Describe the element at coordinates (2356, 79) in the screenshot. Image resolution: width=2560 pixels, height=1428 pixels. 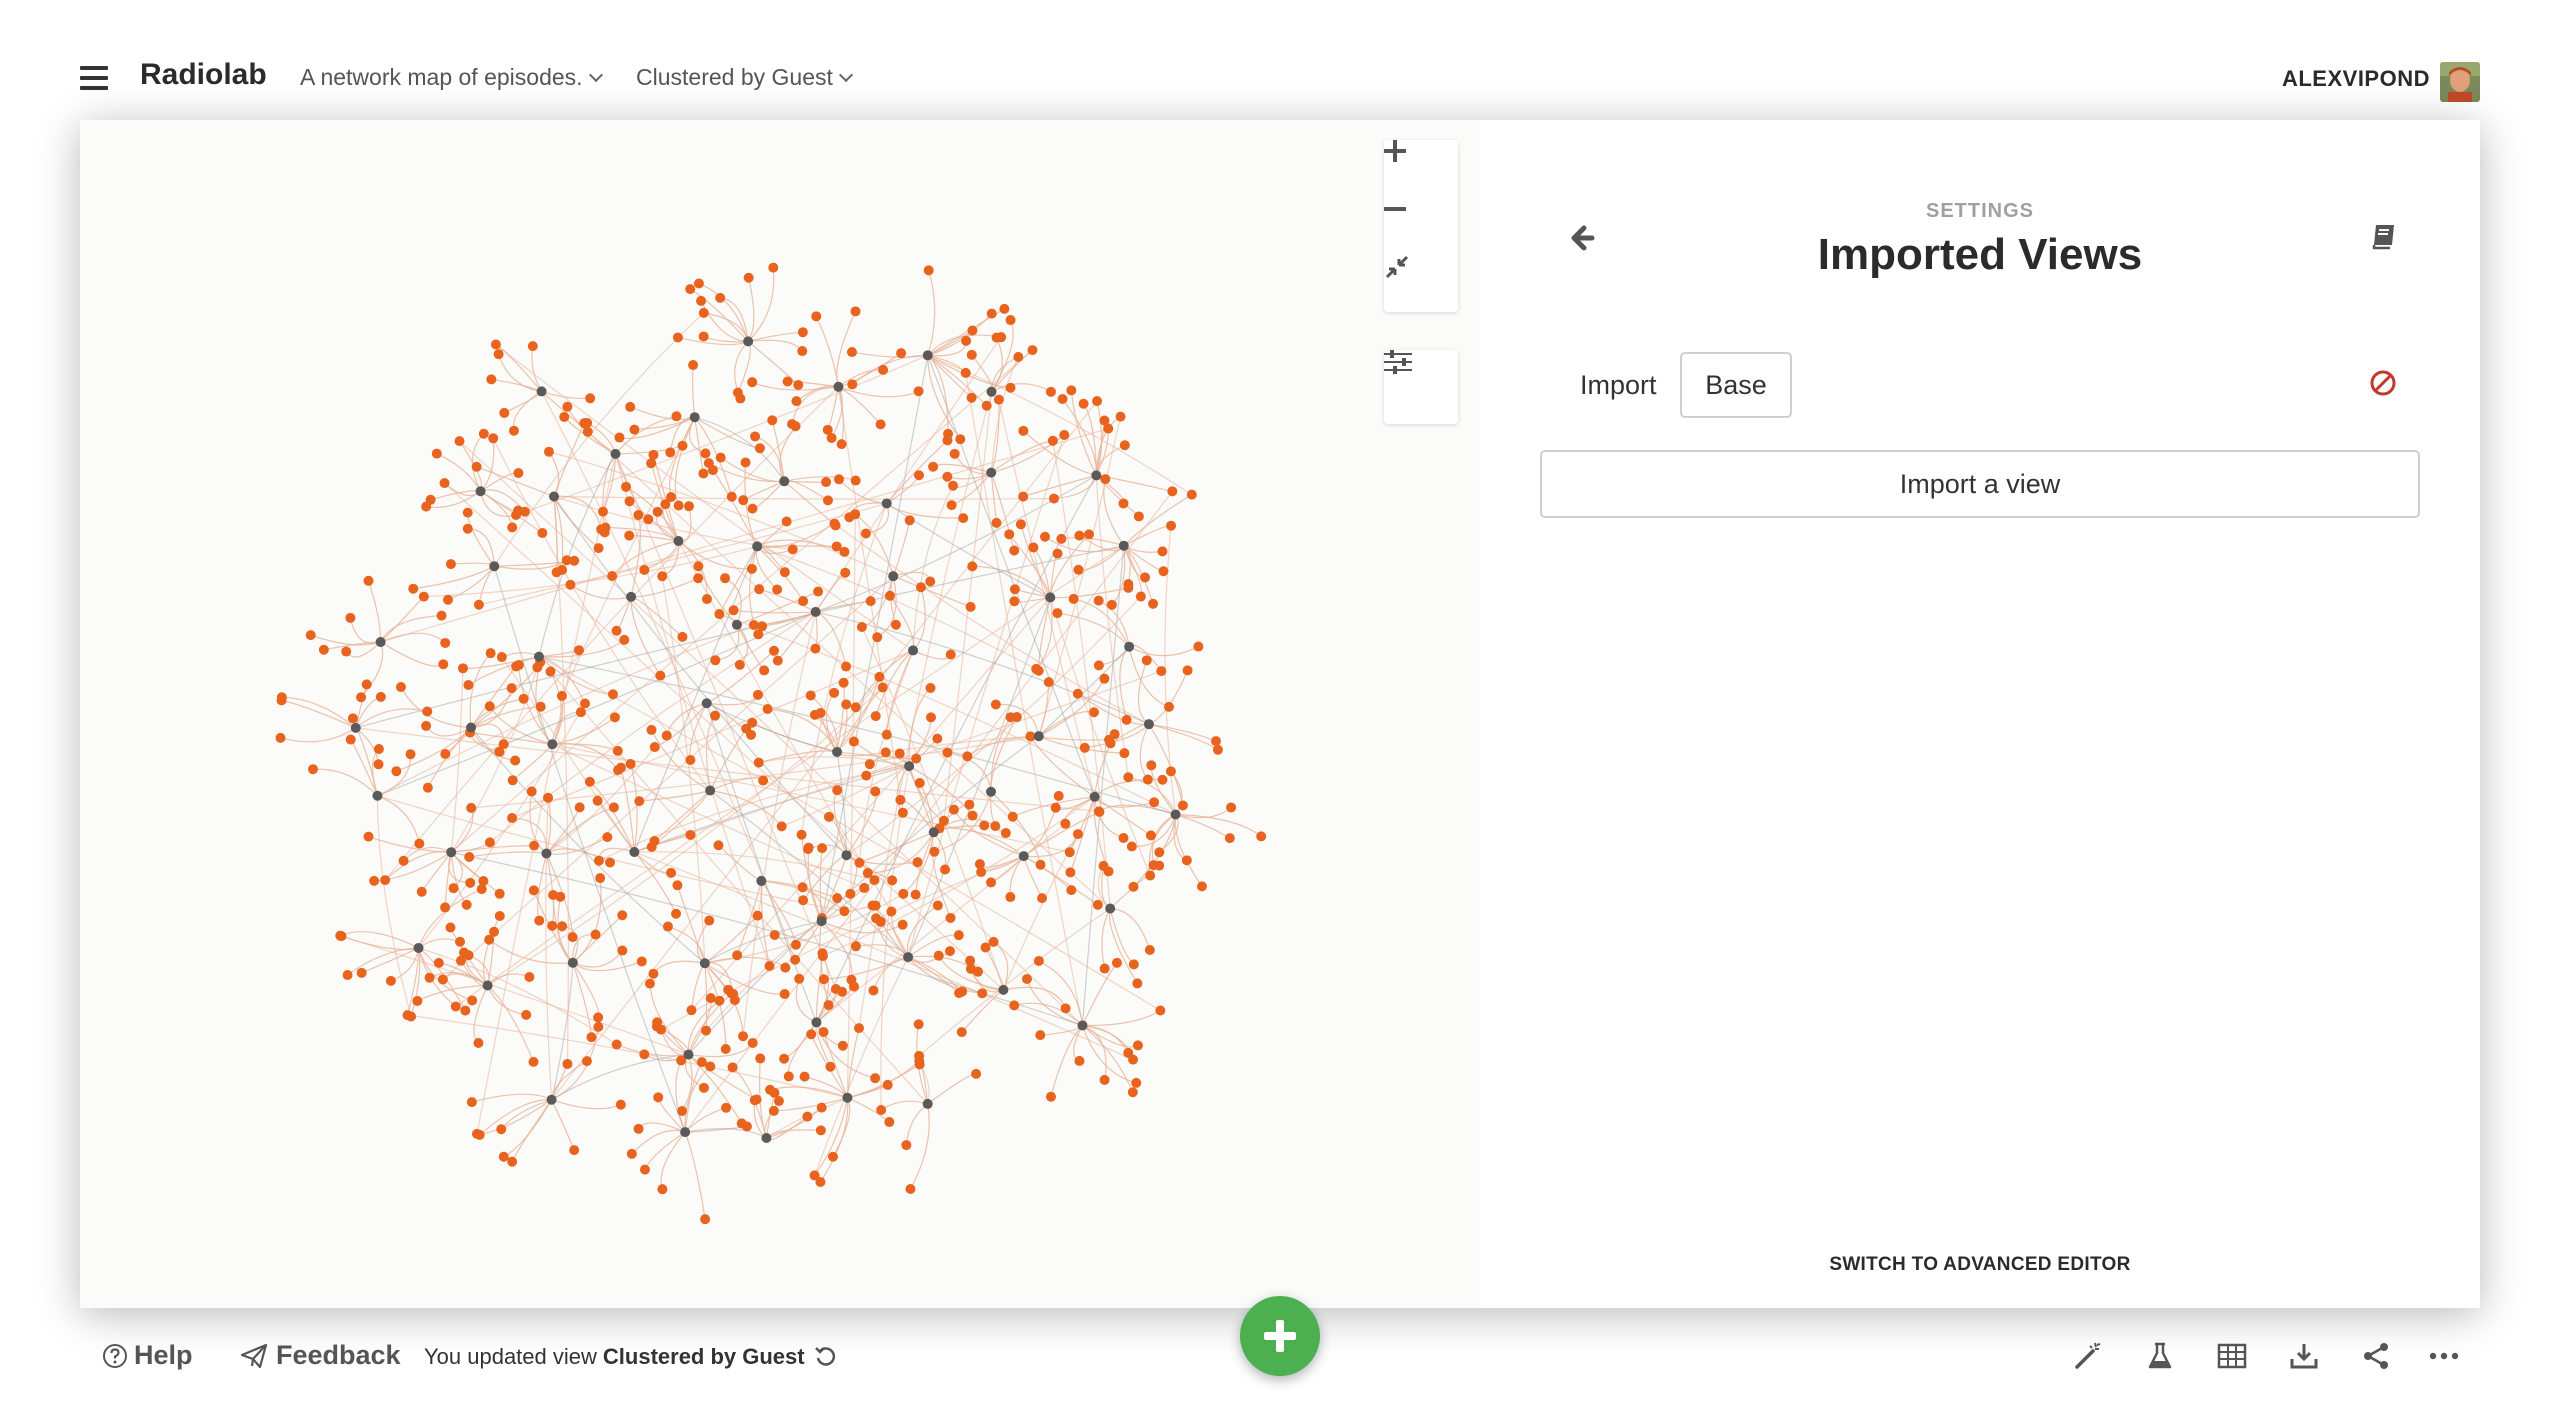
I see `username: ALEXVIPOND` at that location.